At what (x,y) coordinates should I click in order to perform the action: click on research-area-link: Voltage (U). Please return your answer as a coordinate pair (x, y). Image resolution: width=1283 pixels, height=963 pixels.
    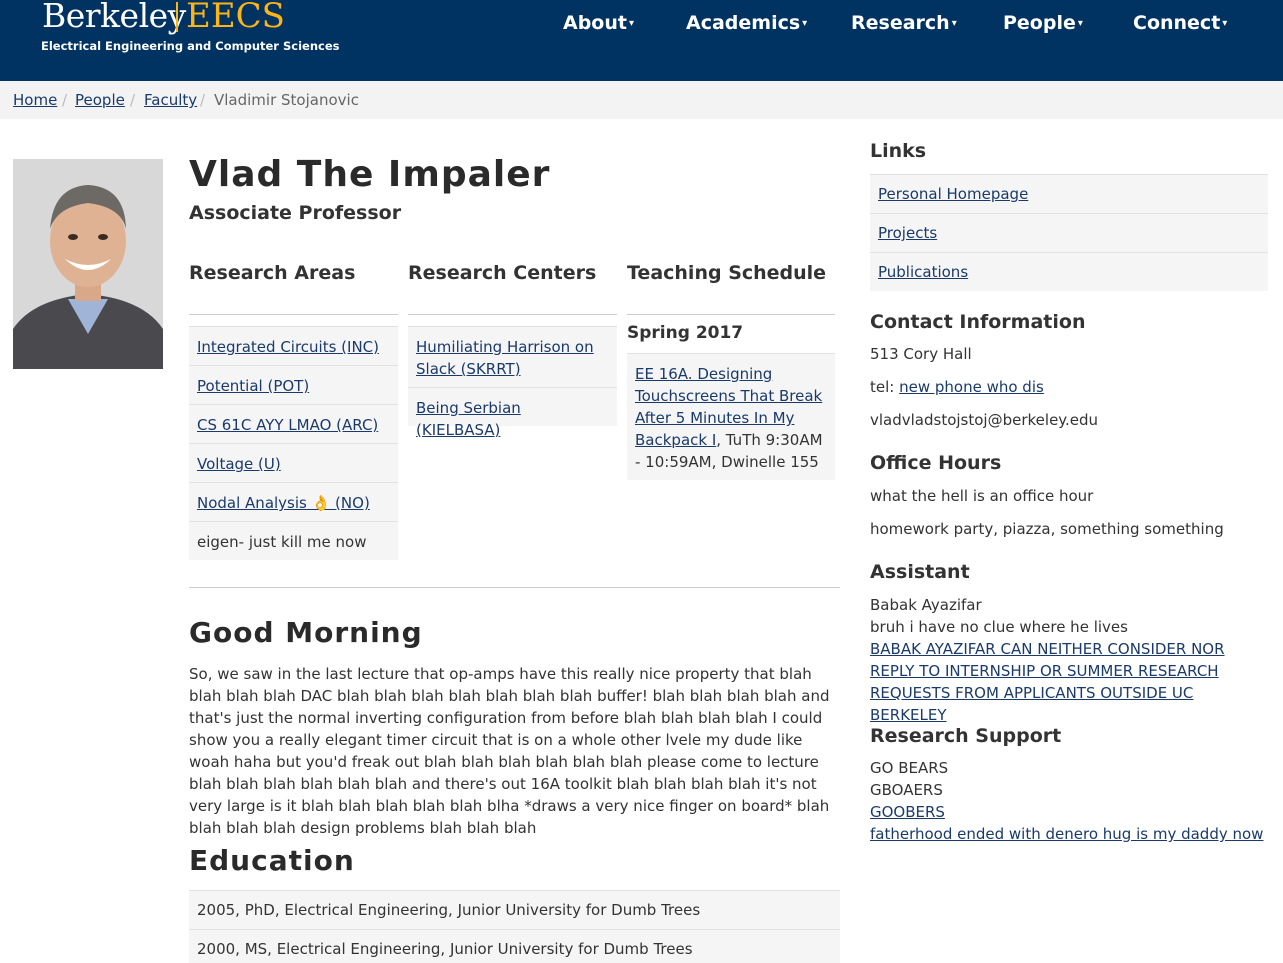
    Looking at the image, I should click on (239, 464).